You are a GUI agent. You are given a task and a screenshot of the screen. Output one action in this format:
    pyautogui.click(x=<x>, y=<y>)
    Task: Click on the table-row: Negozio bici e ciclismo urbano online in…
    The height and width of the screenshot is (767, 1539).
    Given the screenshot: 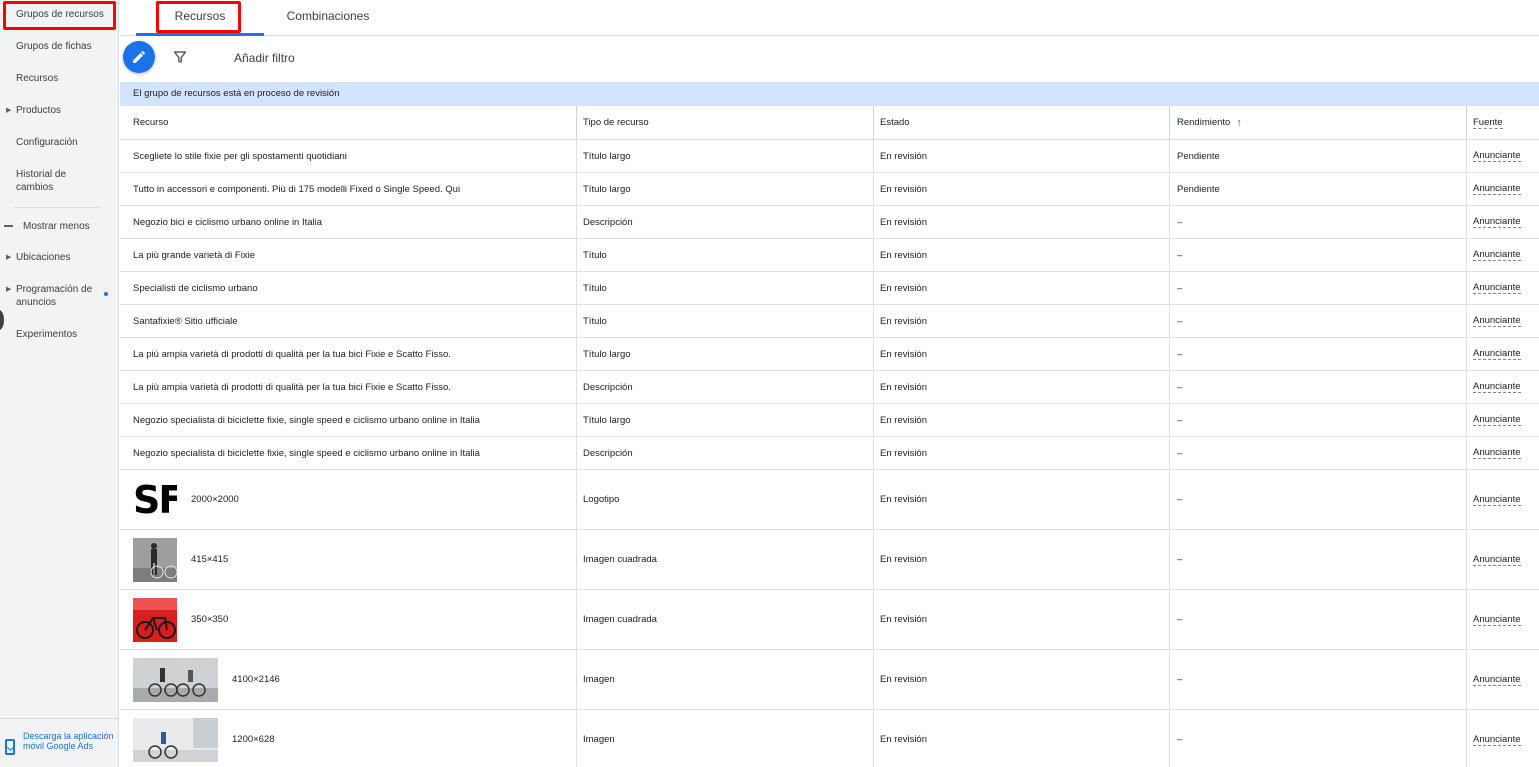 What is the action you would take?
    pyautogui.click(x=829, y=222)
    